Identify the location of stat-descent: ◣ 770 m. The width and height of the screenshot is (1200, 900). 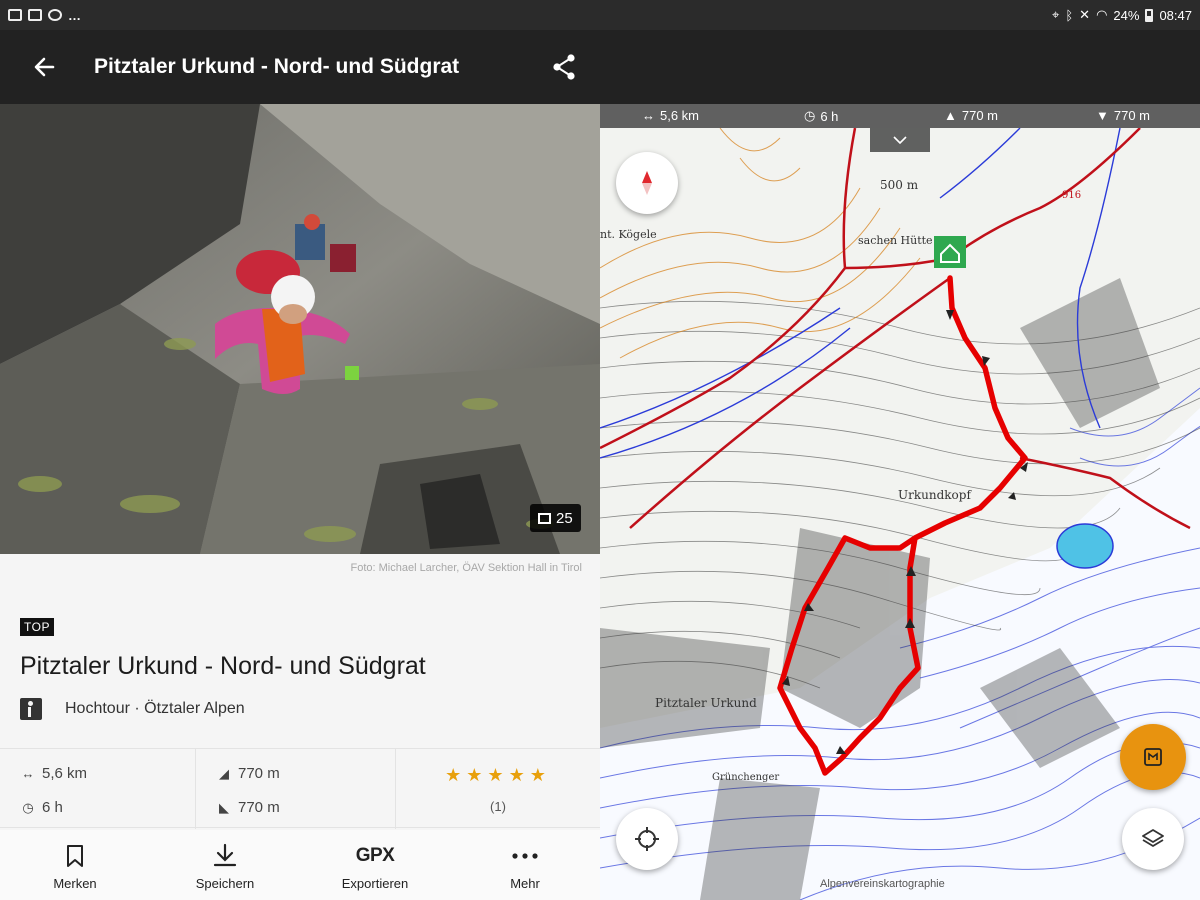
(248, 807).